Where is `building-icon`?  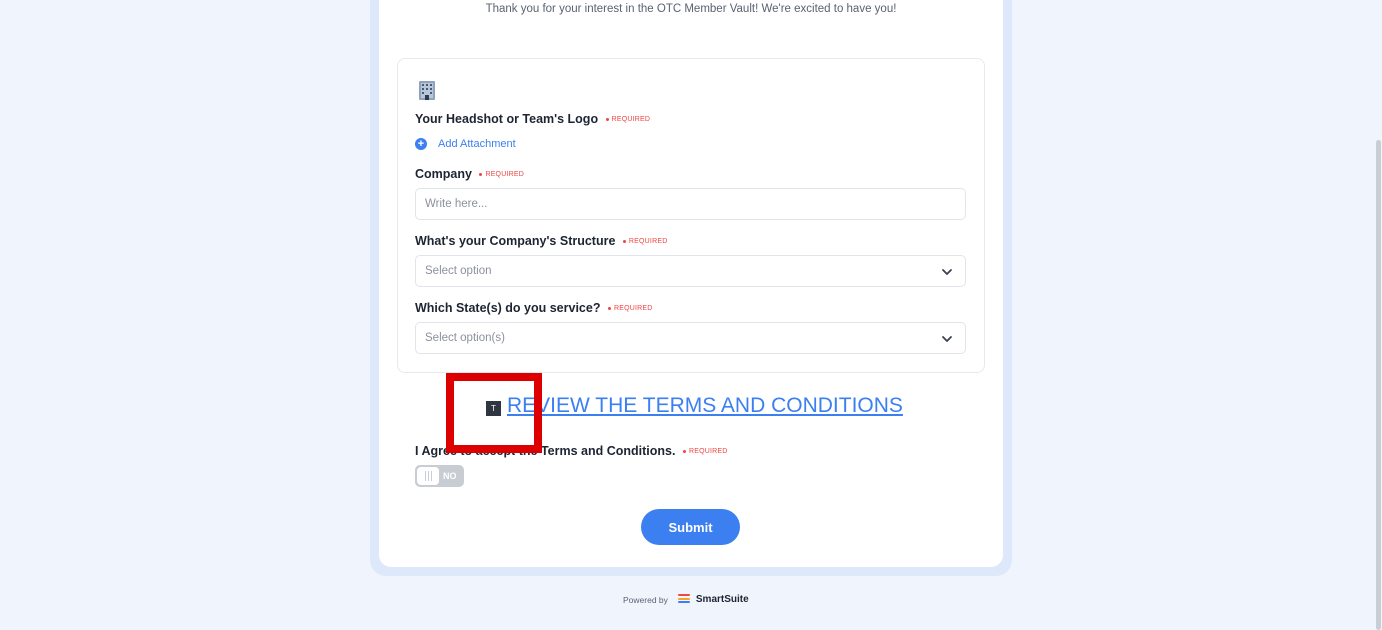
building-icon is located at coordinates (427, 90).